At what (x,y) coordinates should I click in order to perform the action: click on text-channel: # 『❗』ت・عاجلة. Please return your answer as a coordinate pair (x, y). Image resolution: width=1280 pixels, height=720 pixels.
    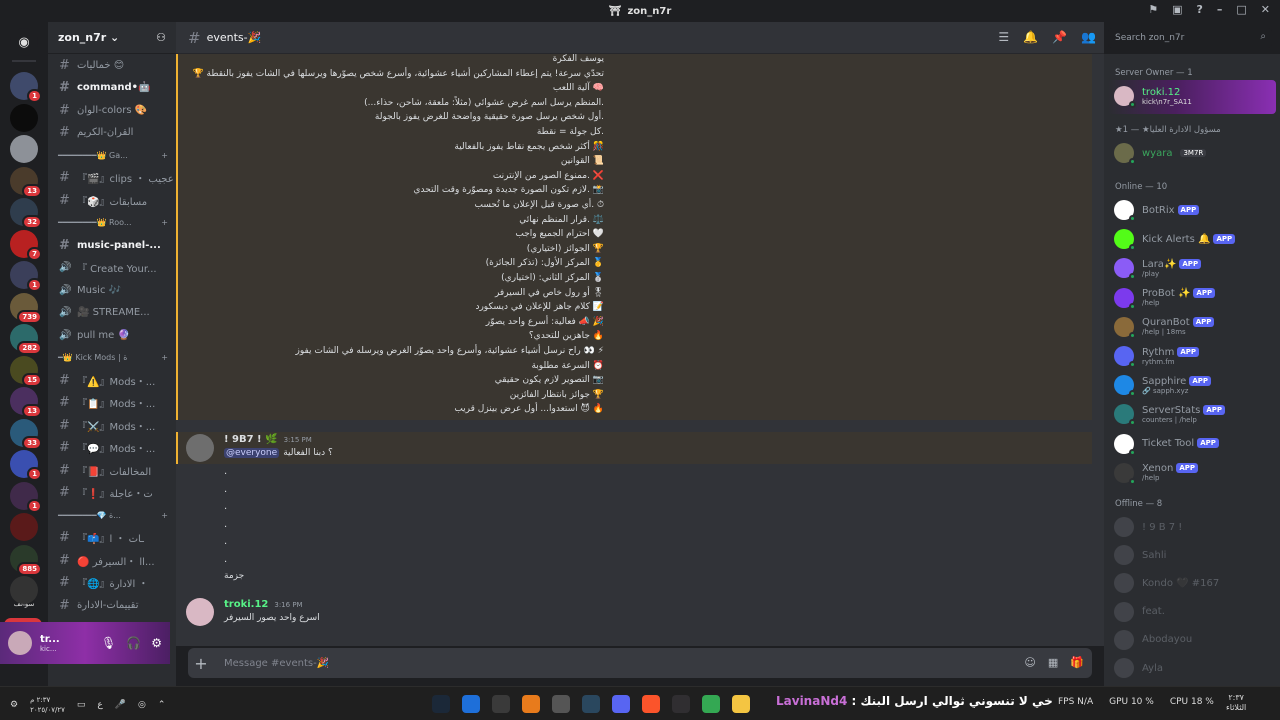
    Looking at the image, I should click on (112, 493).